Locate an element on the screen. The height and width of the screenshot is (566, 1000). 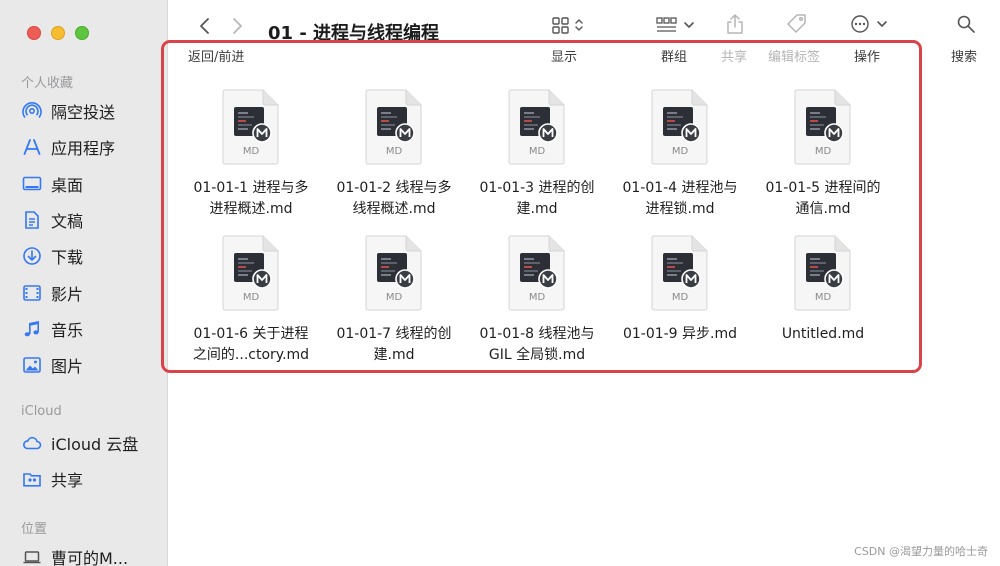
sidebar-item-music: 音乐 is located at coordinates (52, 329).